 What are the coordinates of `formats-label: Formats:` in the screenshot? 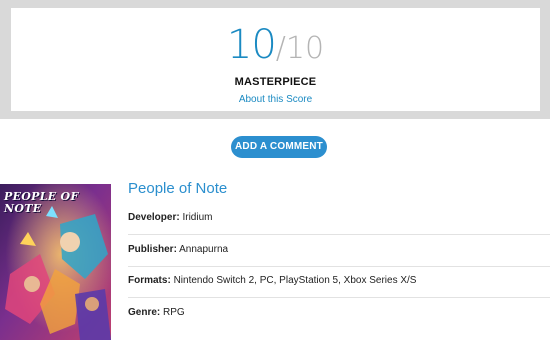 It's located at (149, 280).